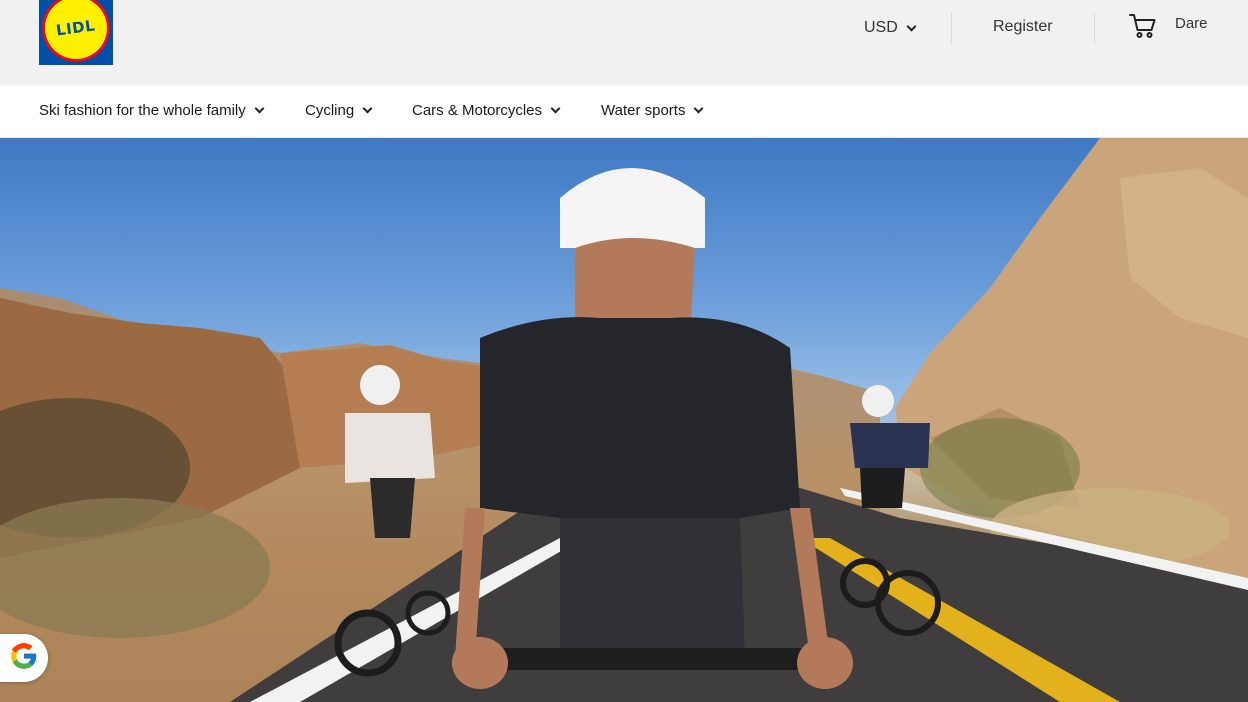  I want to click on nav-item-label: Water sports, so click(643, 110).